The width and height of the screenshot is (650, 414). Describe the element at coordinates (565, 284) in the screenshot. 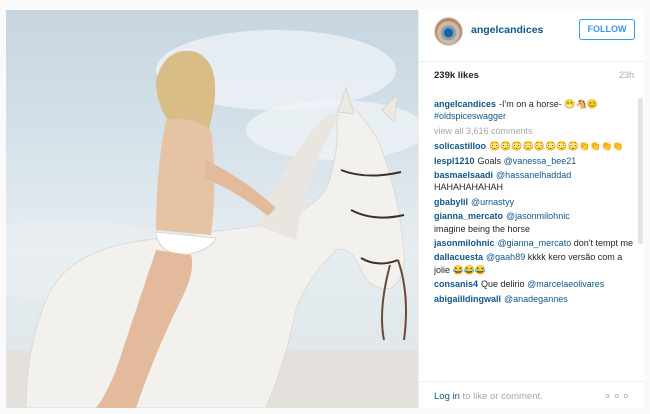

I see `comment-mention: @marcelaeolivares` at that location.